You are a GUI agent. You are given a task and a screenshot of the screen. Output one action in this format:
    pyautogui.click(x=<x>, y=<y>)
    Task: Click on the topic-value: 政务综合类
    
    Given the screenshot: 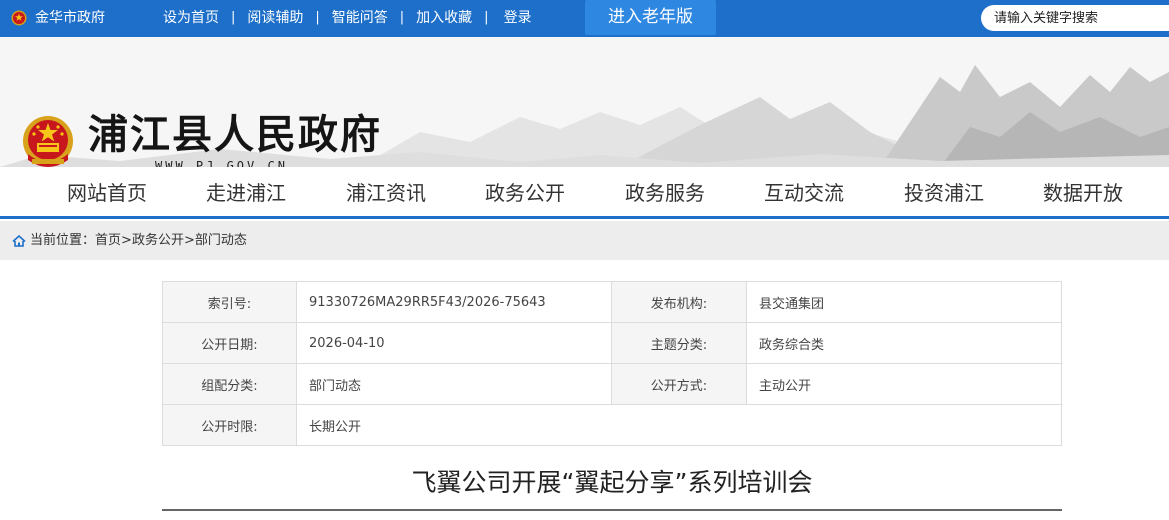 What is the action you would take?
    pyautogui.click(x=904, y=343)
    